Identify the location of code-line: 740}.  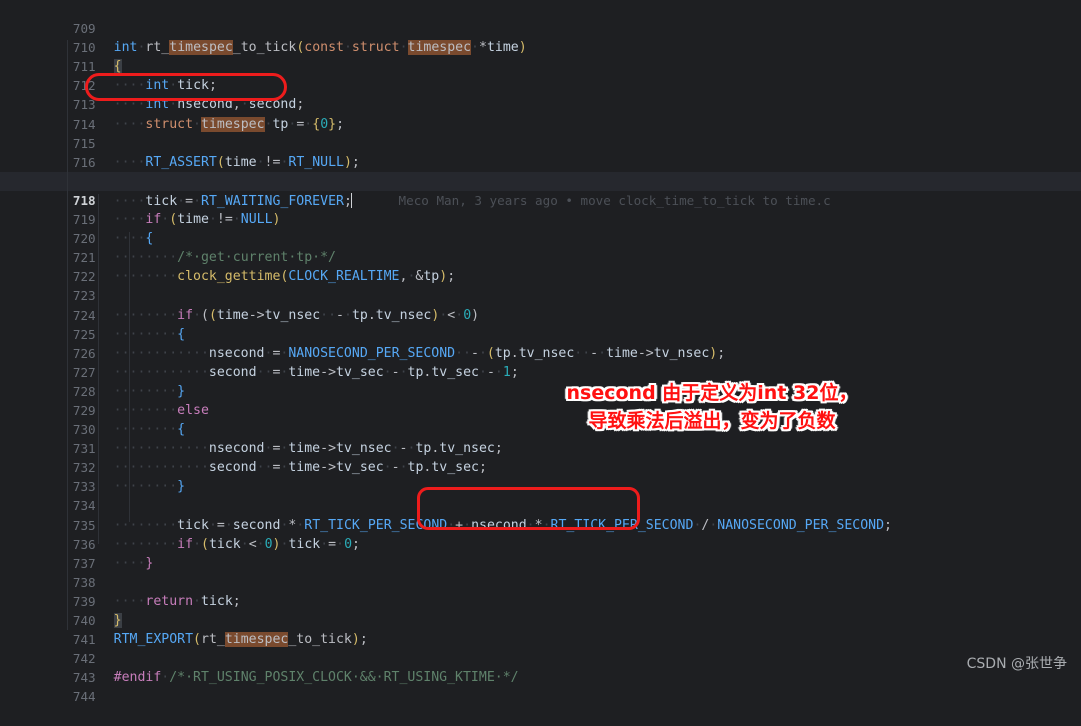
(540, 610).